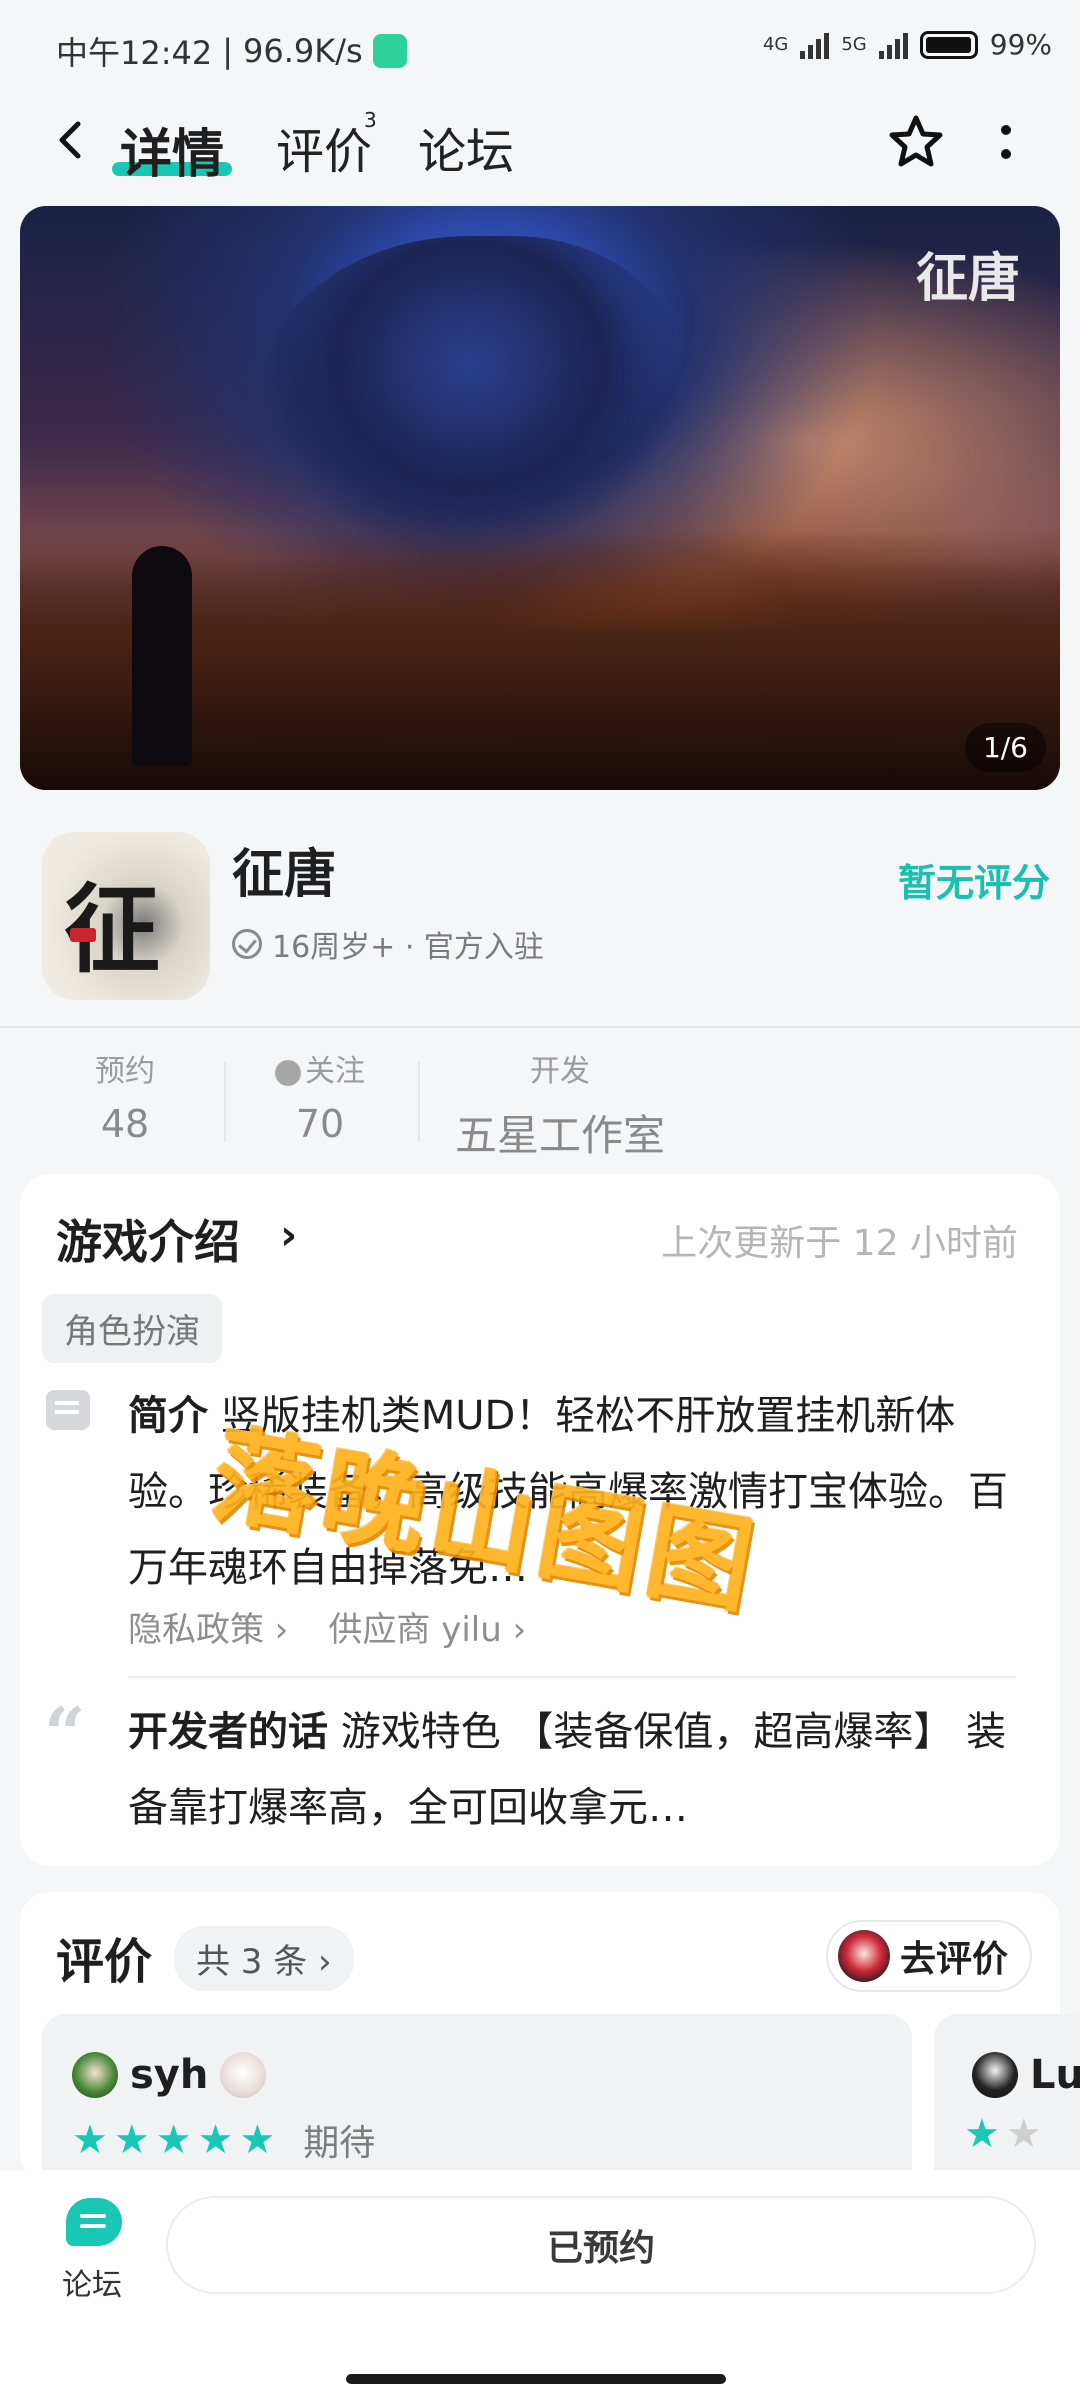 The width and height of the screenshot is (1080, 2400). Describe the element at coordinates (303, 51) in the screenshot. I see `status-speed: 96.9K/s` at that location.